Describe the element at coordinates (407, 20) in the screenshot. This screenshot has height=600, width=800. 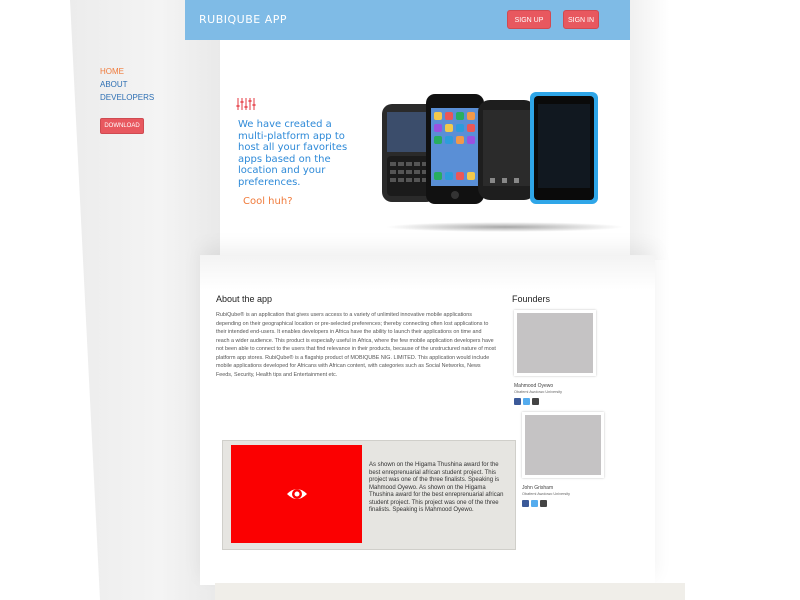
I see `top-header: RUBIQUBE APP SIGN UP SIGN IN` at that location.